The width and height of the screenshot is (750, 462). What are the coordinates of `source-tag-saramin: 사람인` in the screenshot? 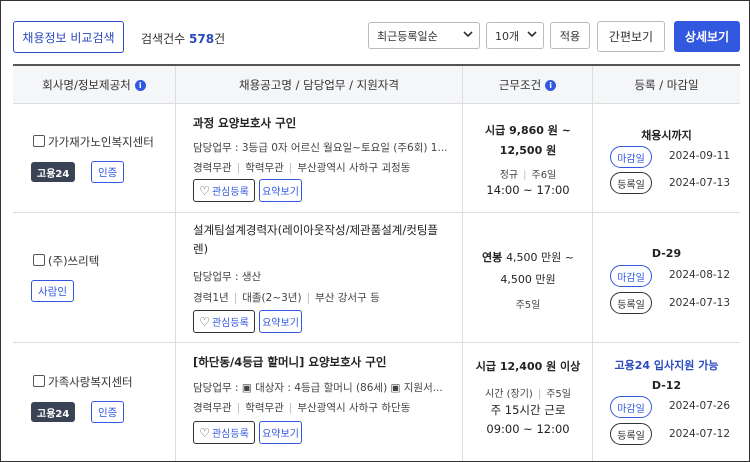 It's located at (52, 291).